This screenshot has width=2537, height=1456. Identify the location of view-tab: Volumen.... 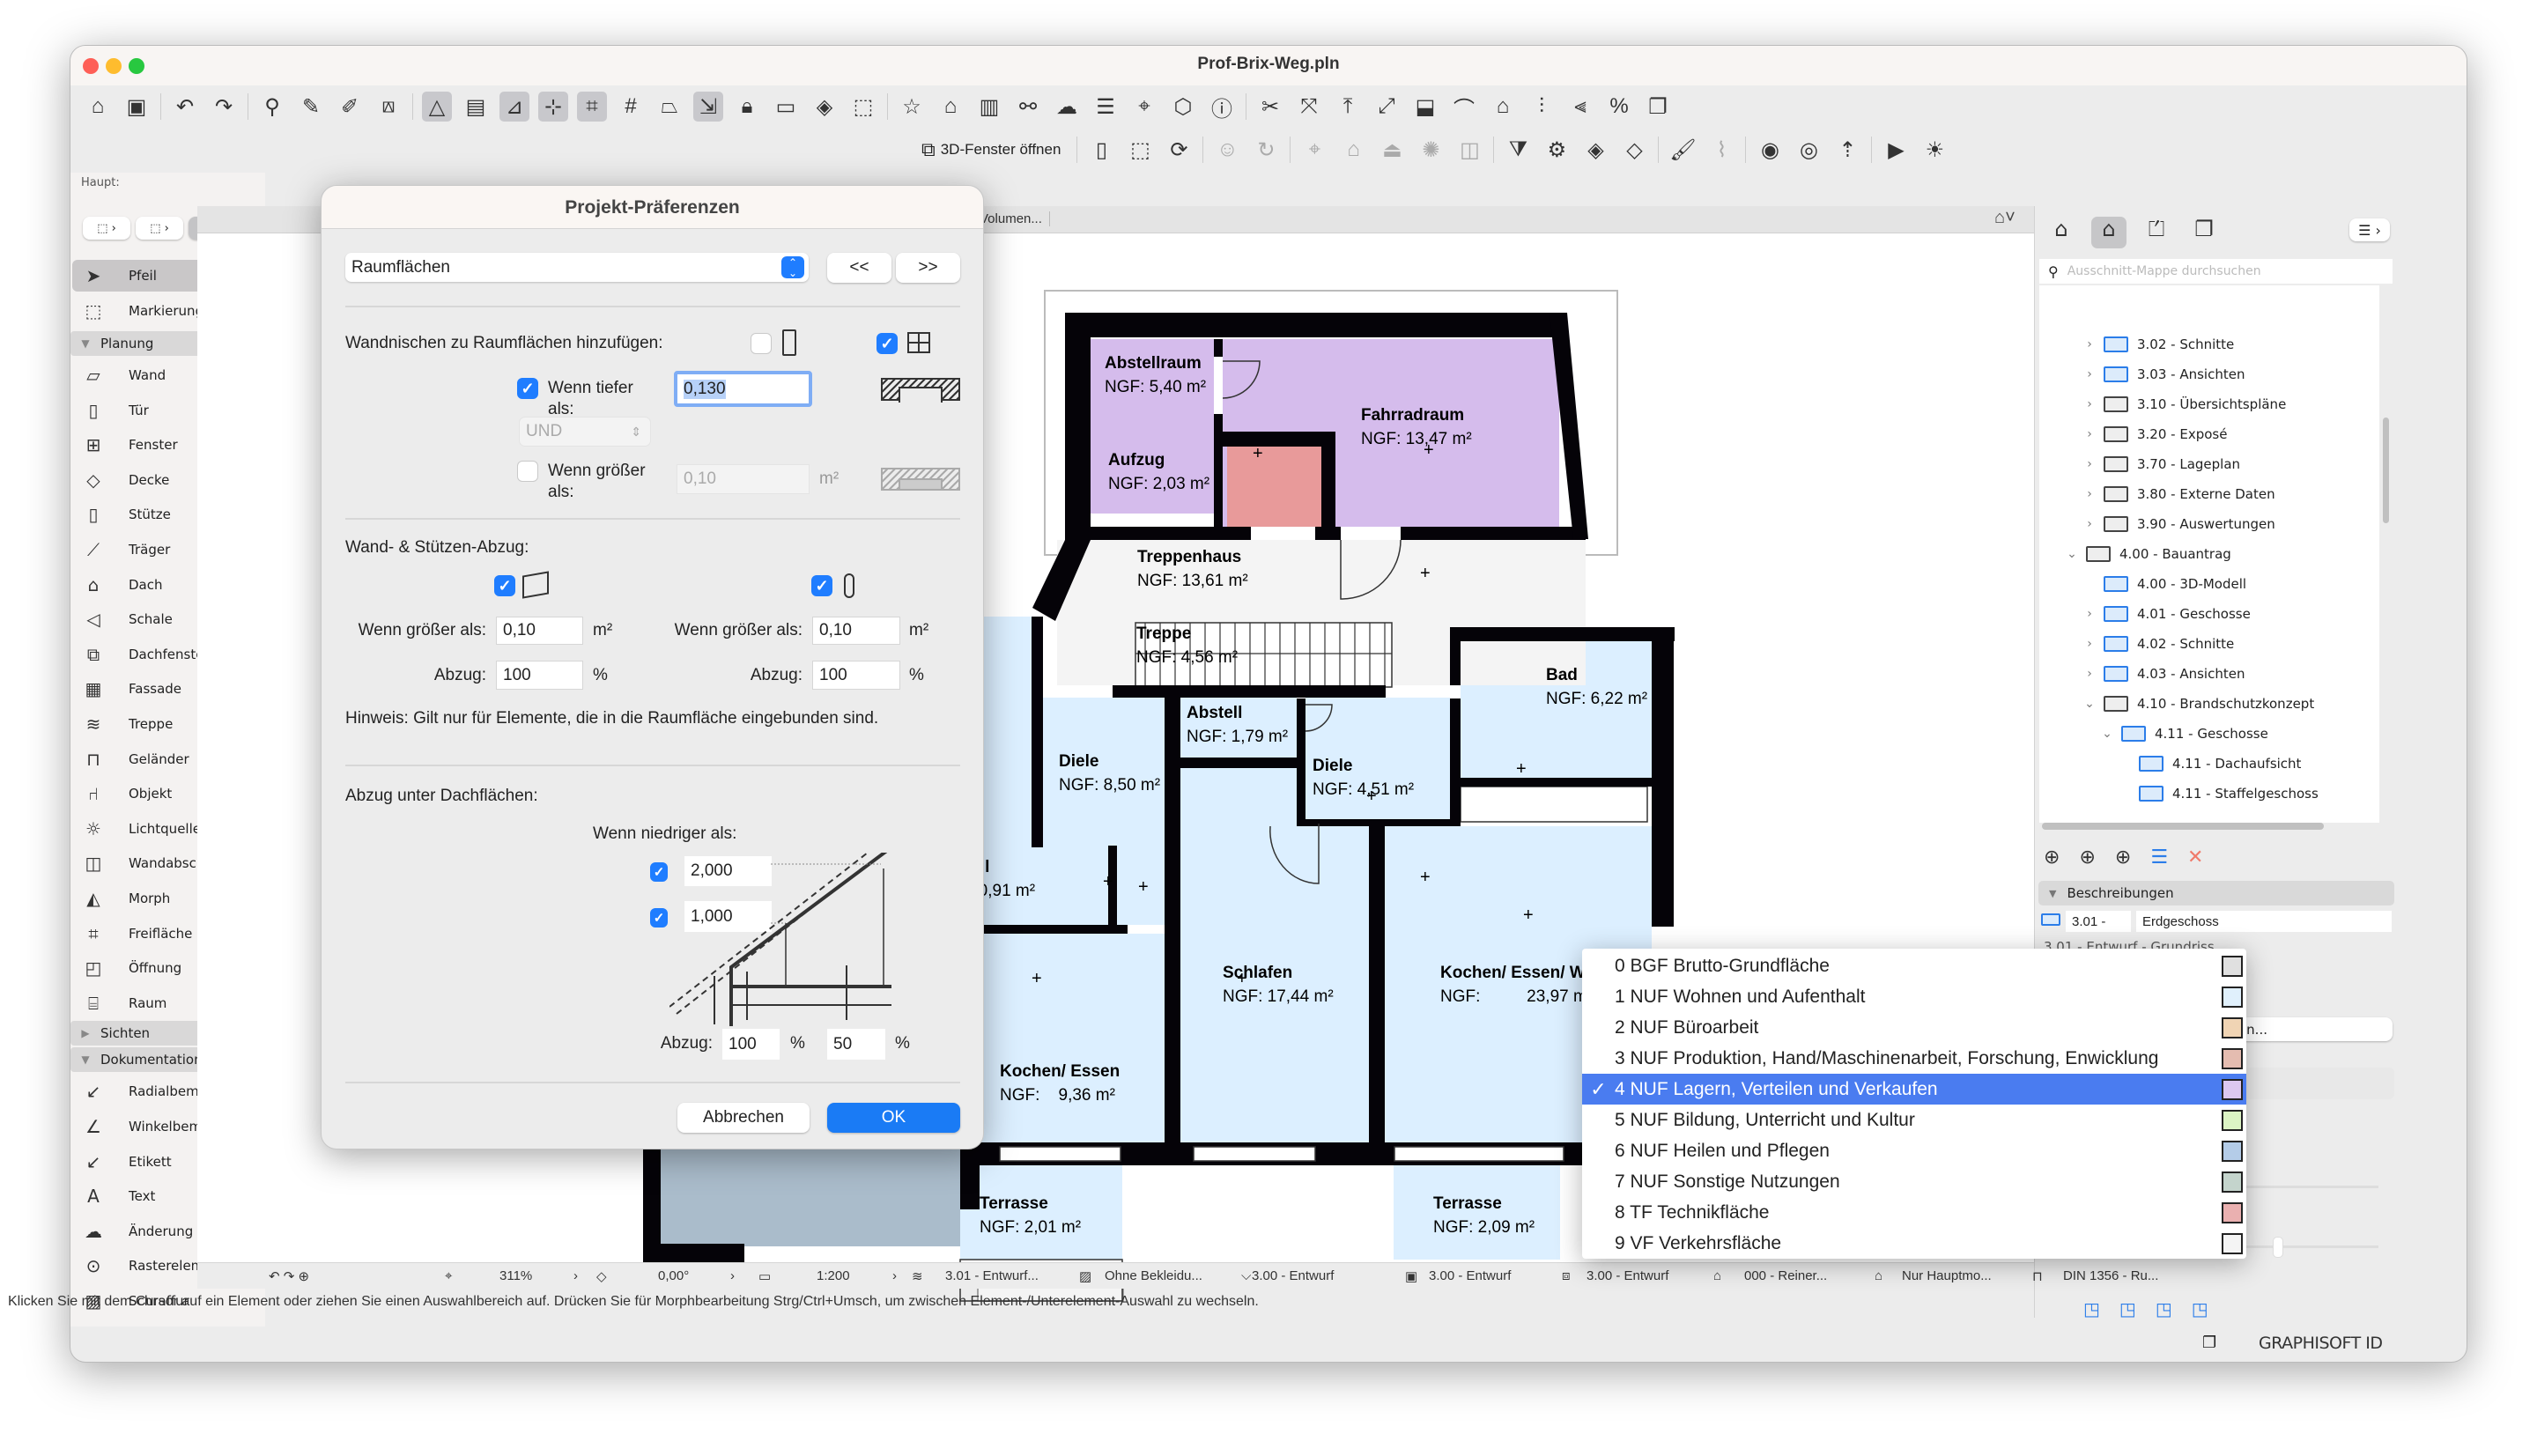
(1015, 218).